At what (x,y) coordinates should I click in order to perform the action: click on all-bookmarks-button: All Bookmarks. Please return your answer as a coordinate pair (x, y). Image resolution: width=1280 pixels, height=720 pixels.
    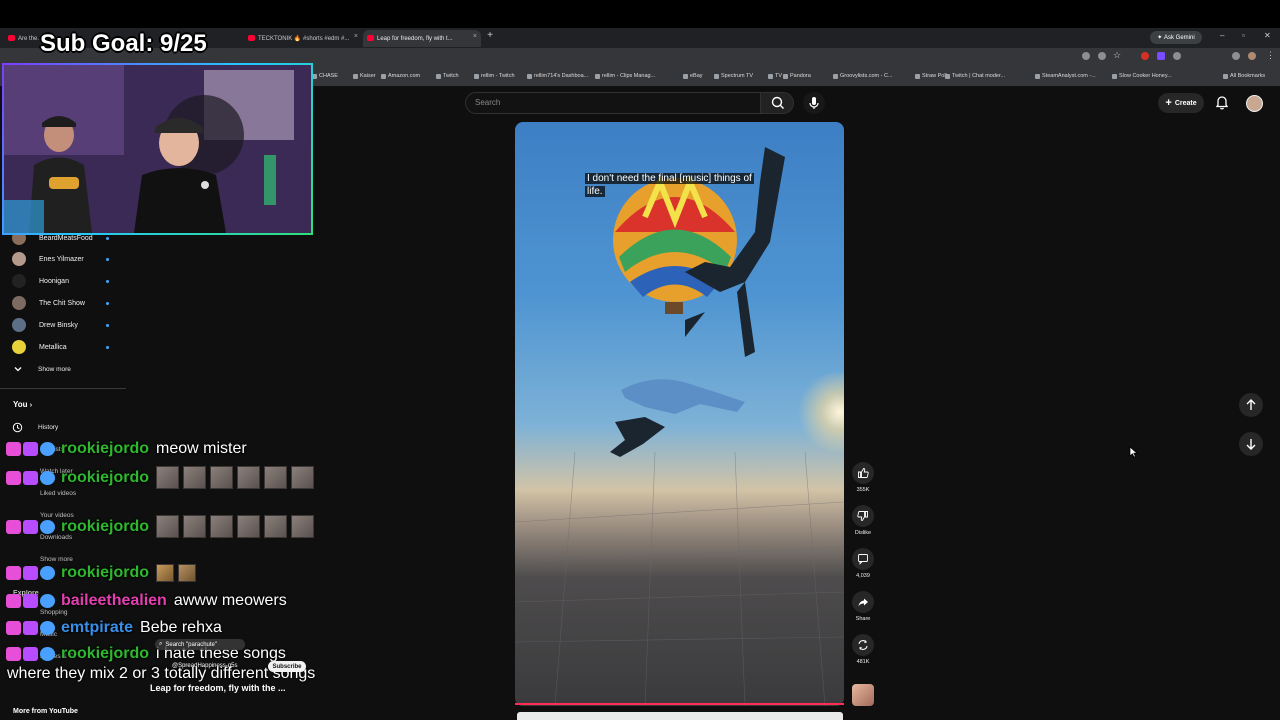
    Looking at the image, I should click on (1244, 76).